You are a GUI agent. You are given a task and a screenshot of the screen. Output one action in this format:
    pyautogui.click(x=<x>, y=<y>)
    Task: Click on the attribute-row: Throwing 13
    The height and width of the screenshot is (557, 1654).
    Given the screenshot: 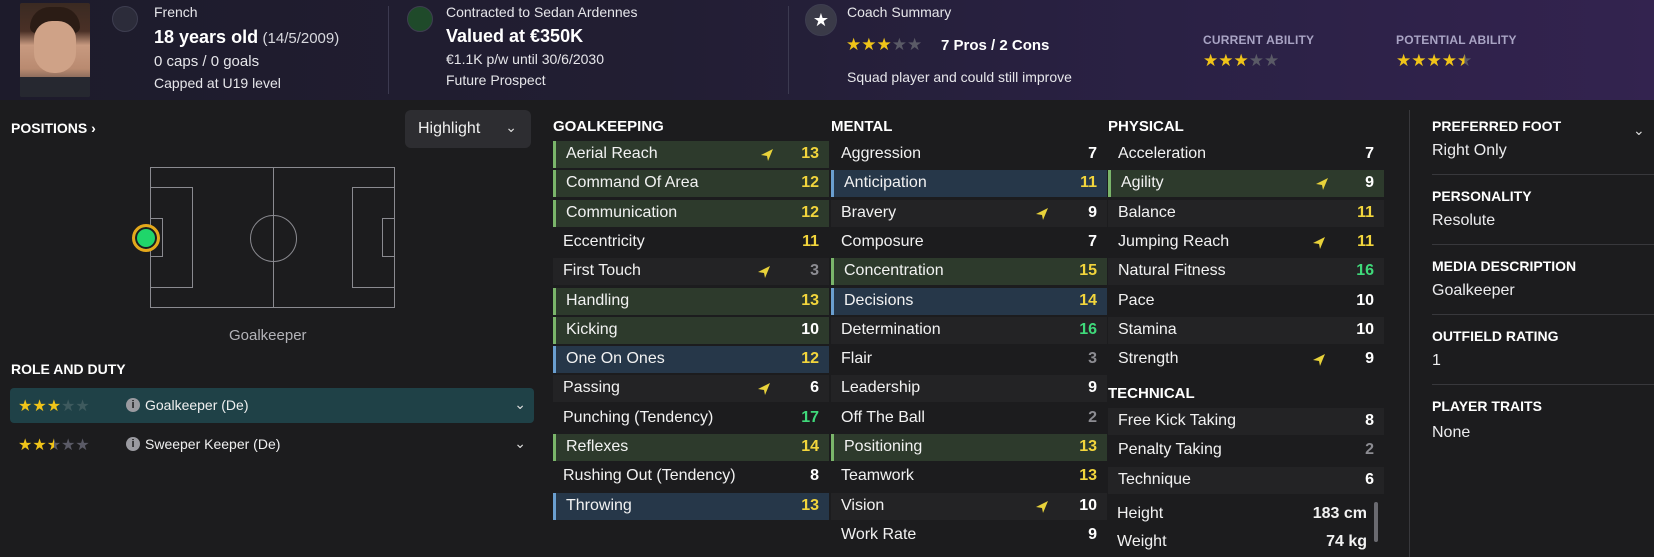 What is the action you would take?
    pyautogui.click(x=691, y=506)
    